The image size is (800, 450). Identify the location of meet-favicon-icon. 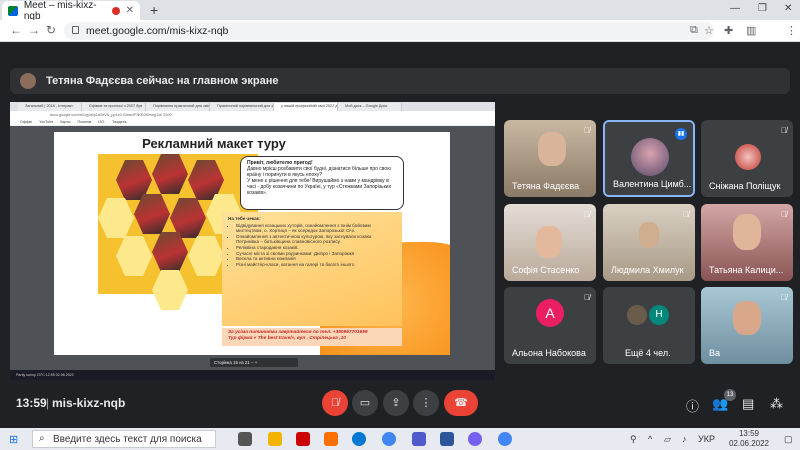
(13, 10).